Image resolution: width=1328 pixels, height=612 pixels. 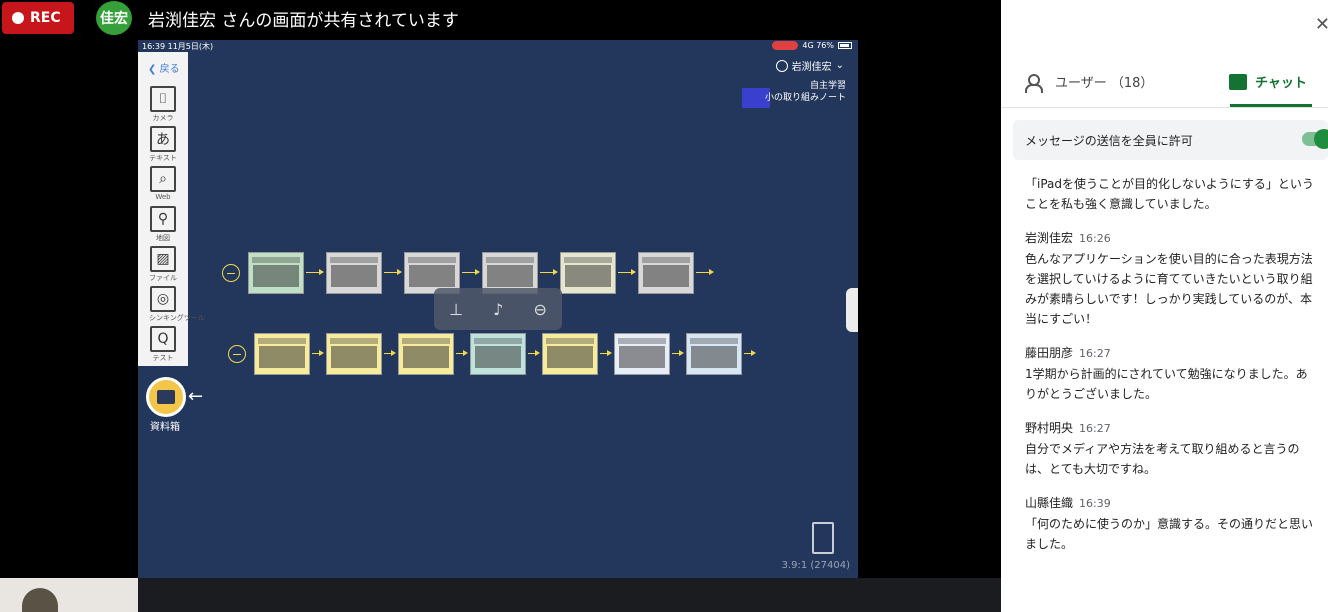 I want to click on tool-label: ファイル, so click(x=163, y=278).